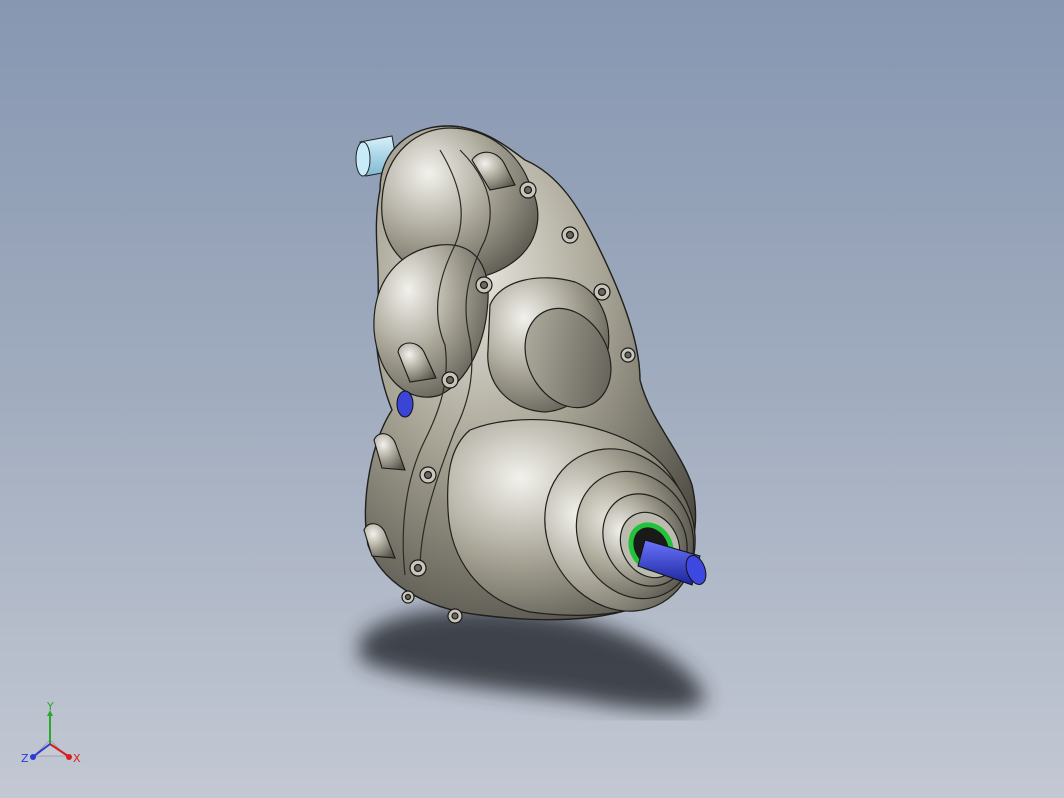 The height and width of the screenshot is (798, 1064). Describe the element at coordinates (69, 757) in the screenshot. I see `triad-x-arrow-icon` at that location.